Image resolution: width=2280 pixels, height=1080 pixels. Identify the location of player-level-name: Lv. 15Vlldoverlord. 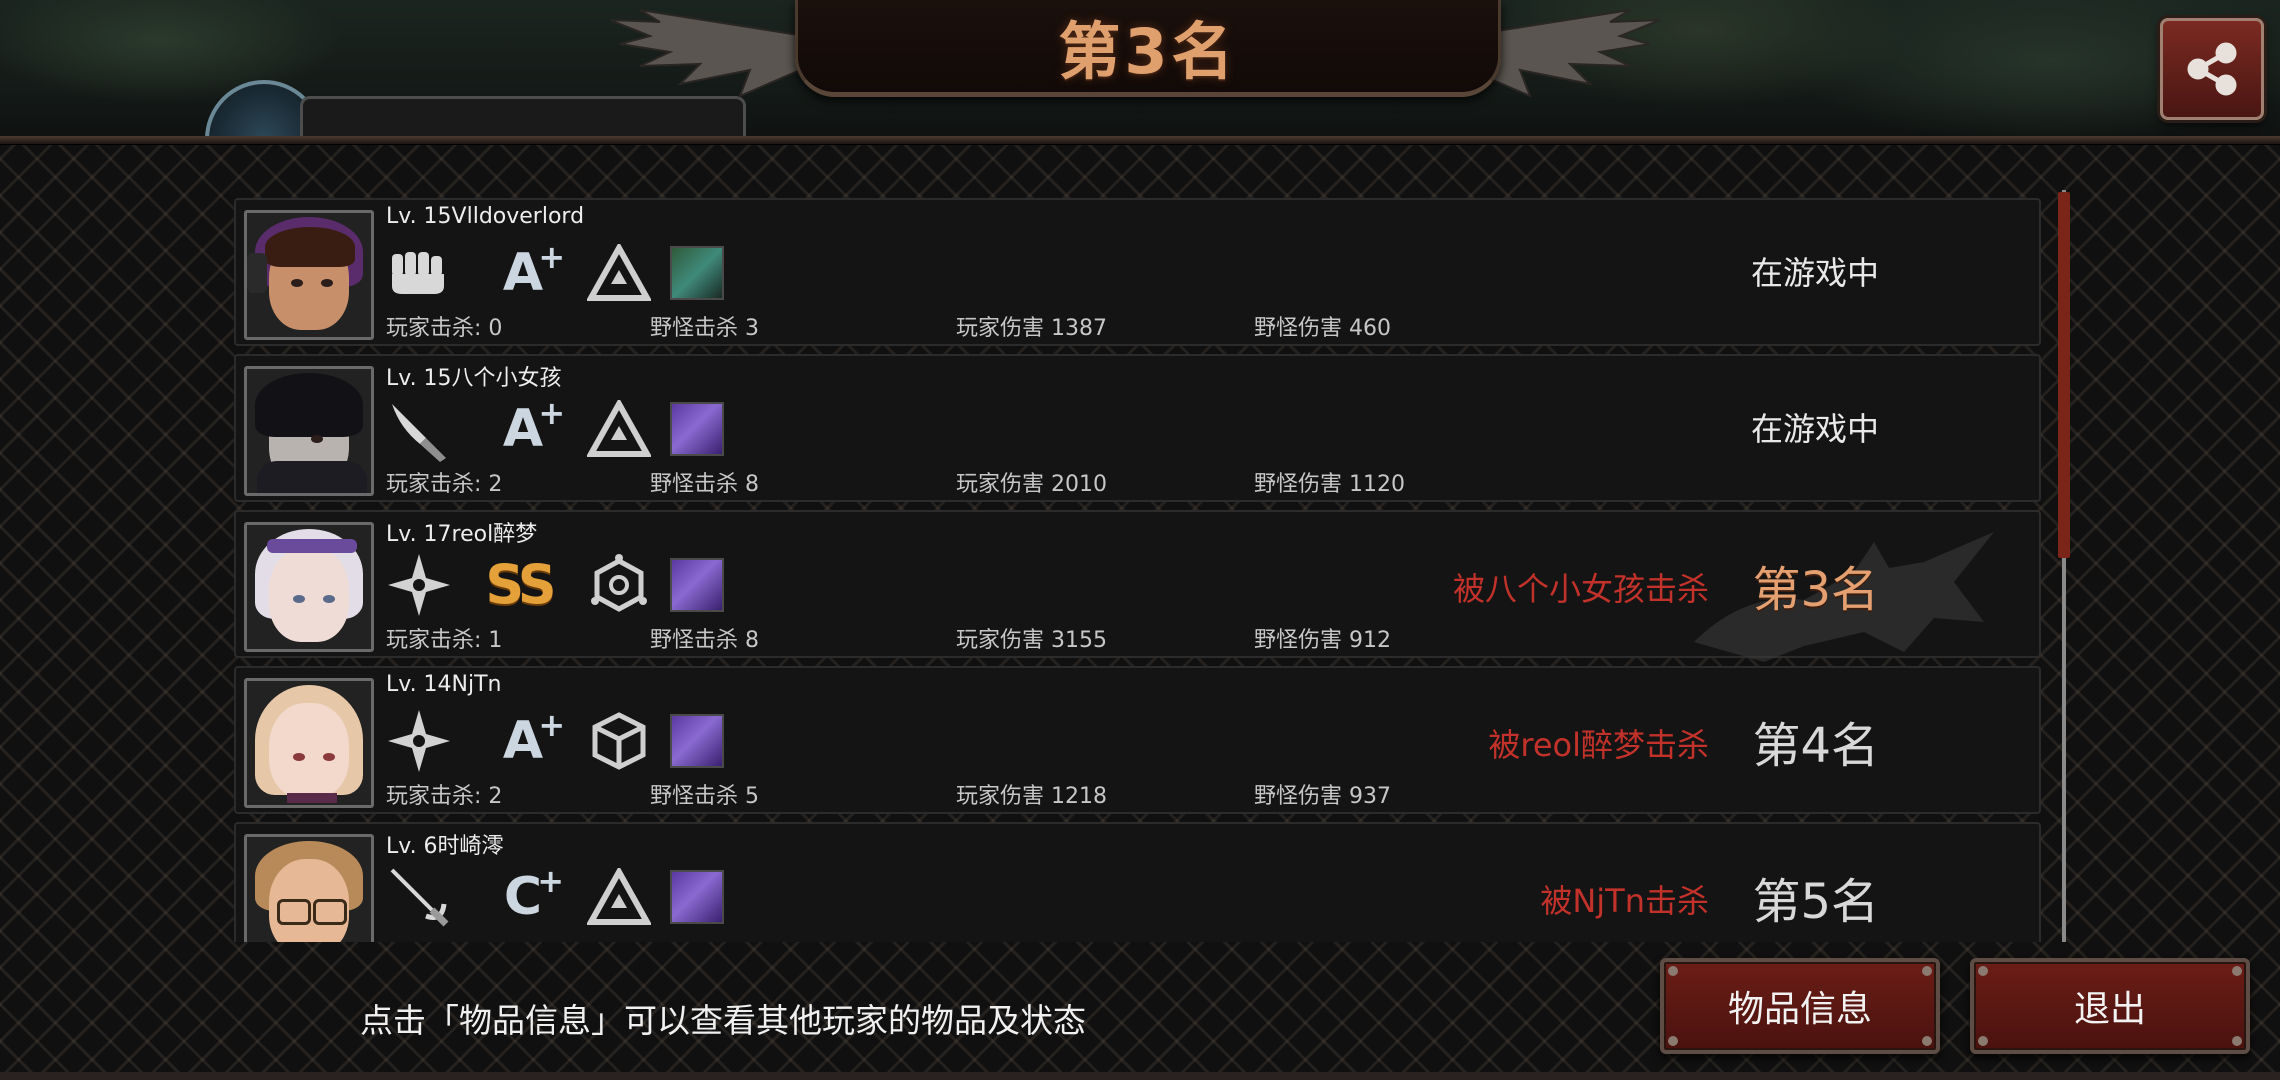
(485, 216).